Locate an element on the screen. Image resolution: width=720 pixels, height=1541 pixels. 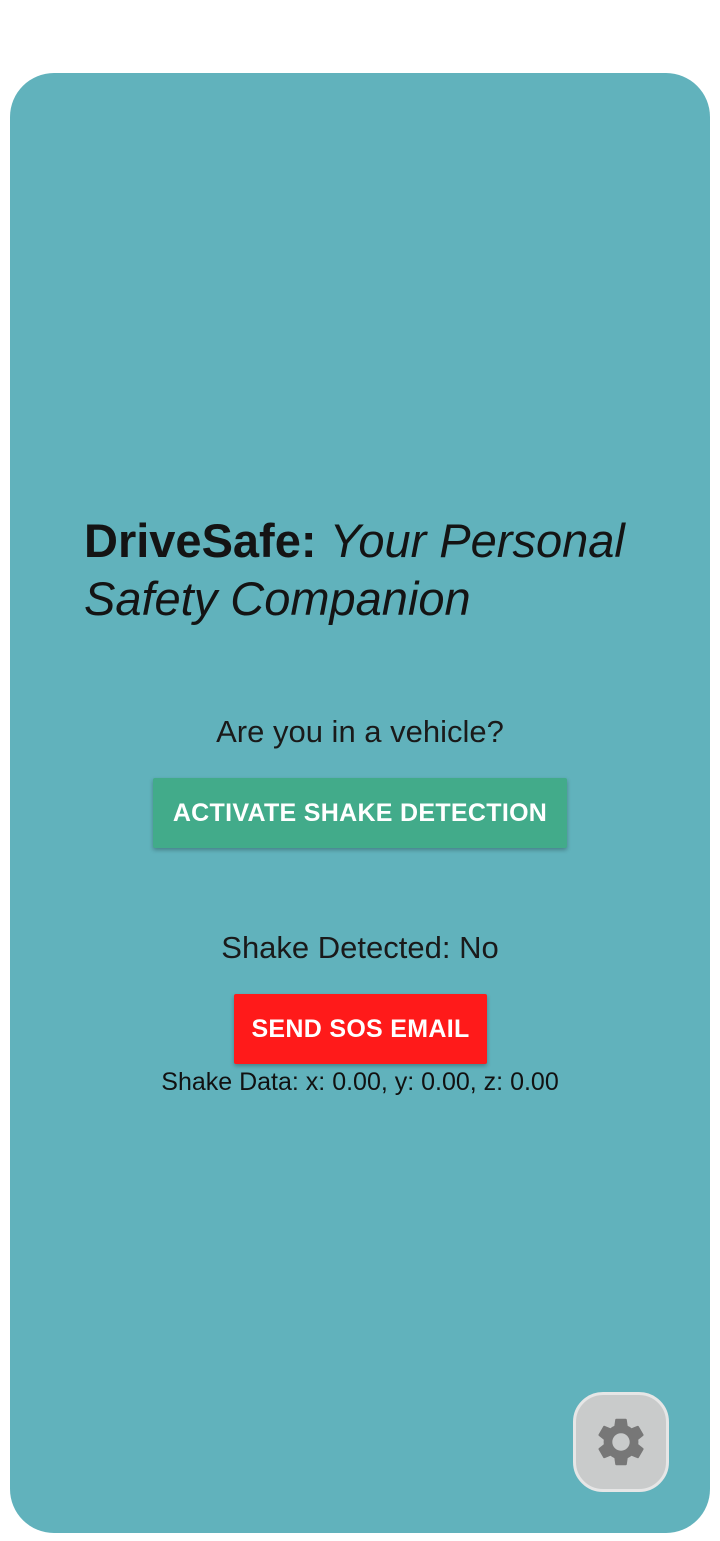
activate-shake-detection-button: ACTIVATE SHAKE DETECTION is located at coordinates (360, 813).